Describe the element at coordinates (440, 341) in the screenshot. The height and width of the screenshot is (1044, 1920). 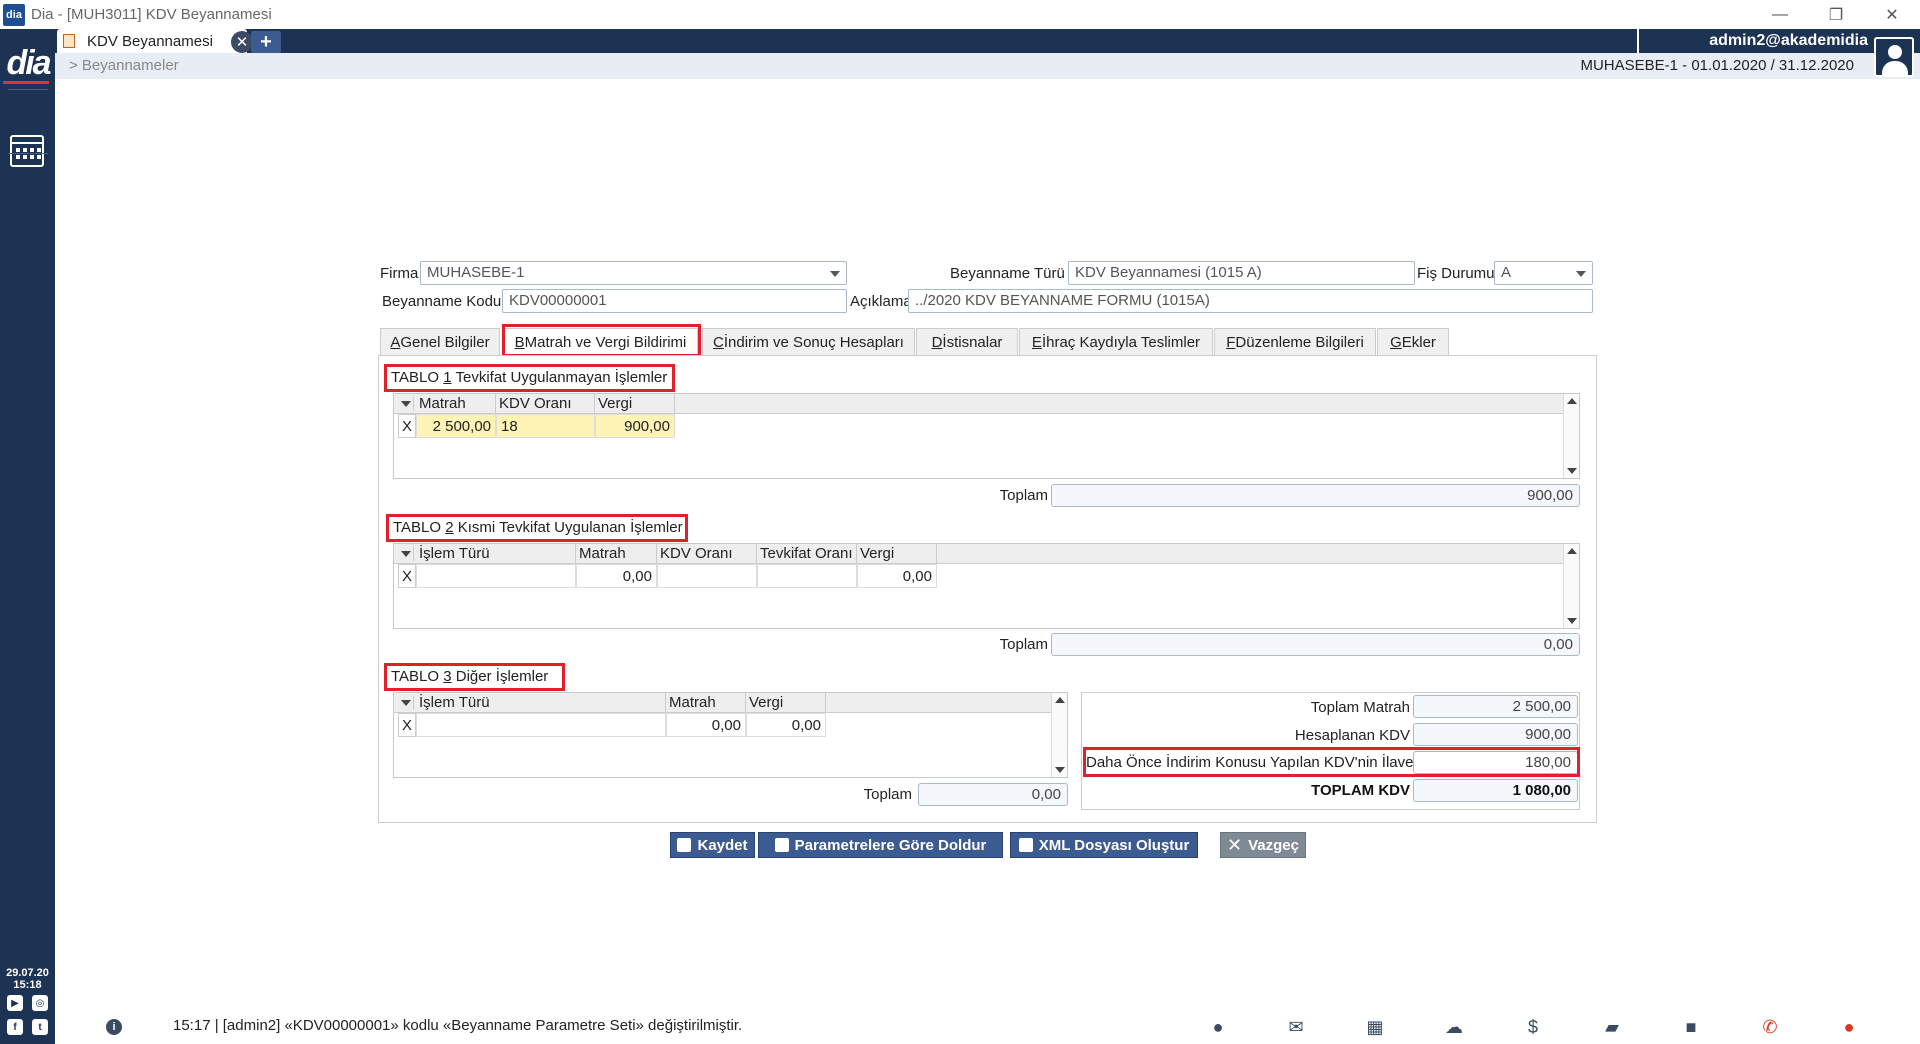
I see `tab-genel-bilgiler: A Genel Bilgiler` at that location.